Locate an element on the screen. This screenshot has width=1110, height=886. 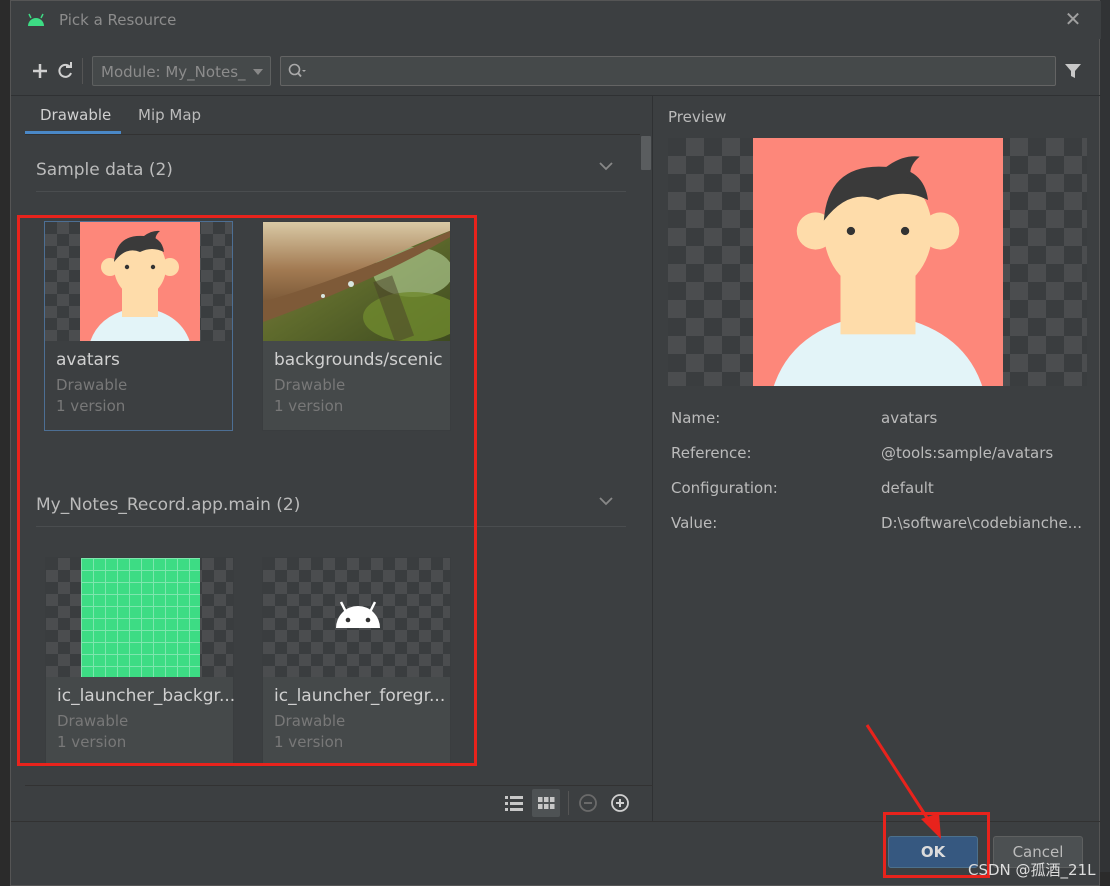
property-reference-label: Reference: is located at coordinates (711, 453).